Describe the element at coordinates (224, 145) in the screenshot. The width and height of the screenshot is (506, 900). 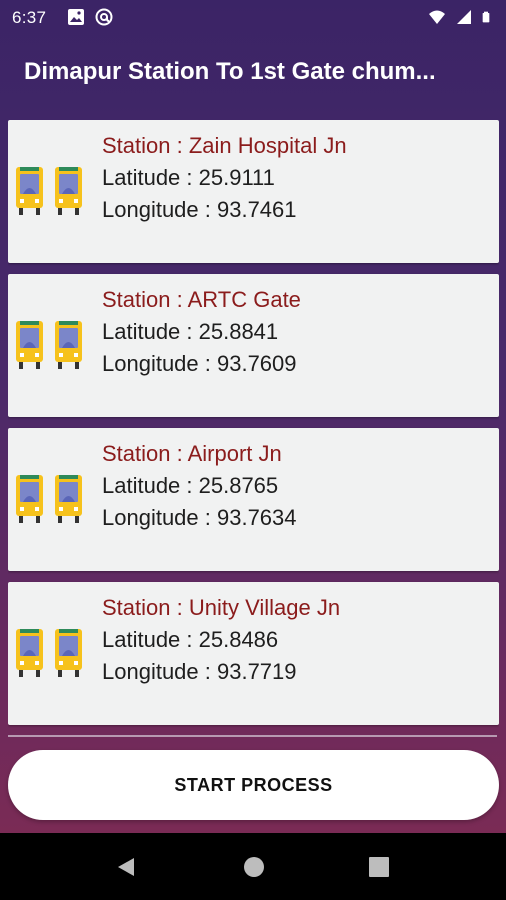
I see `station-name: Station : Zain Hospital Jn` at that location.